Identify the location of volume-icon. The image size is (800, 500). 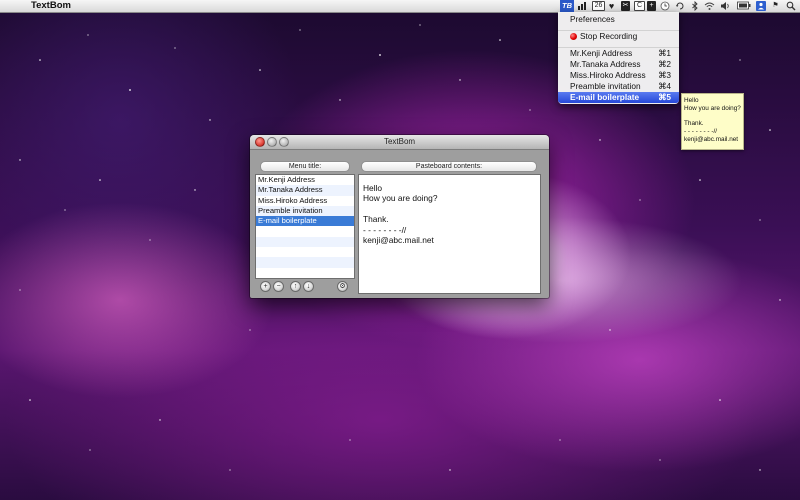
(725, 6).